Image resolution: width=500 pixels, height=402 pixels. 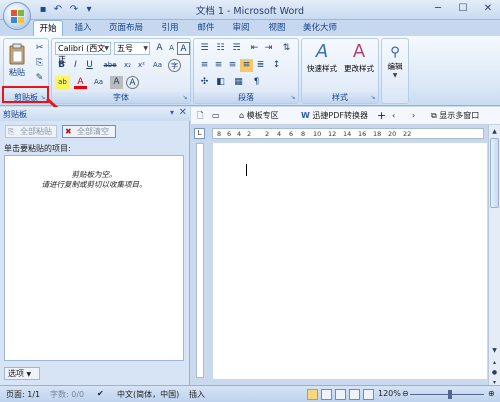 What do you see at coordinates (39, 63) in the screenshot?
I see `copy-icon: ⎘` at bounding box center [39, 63].